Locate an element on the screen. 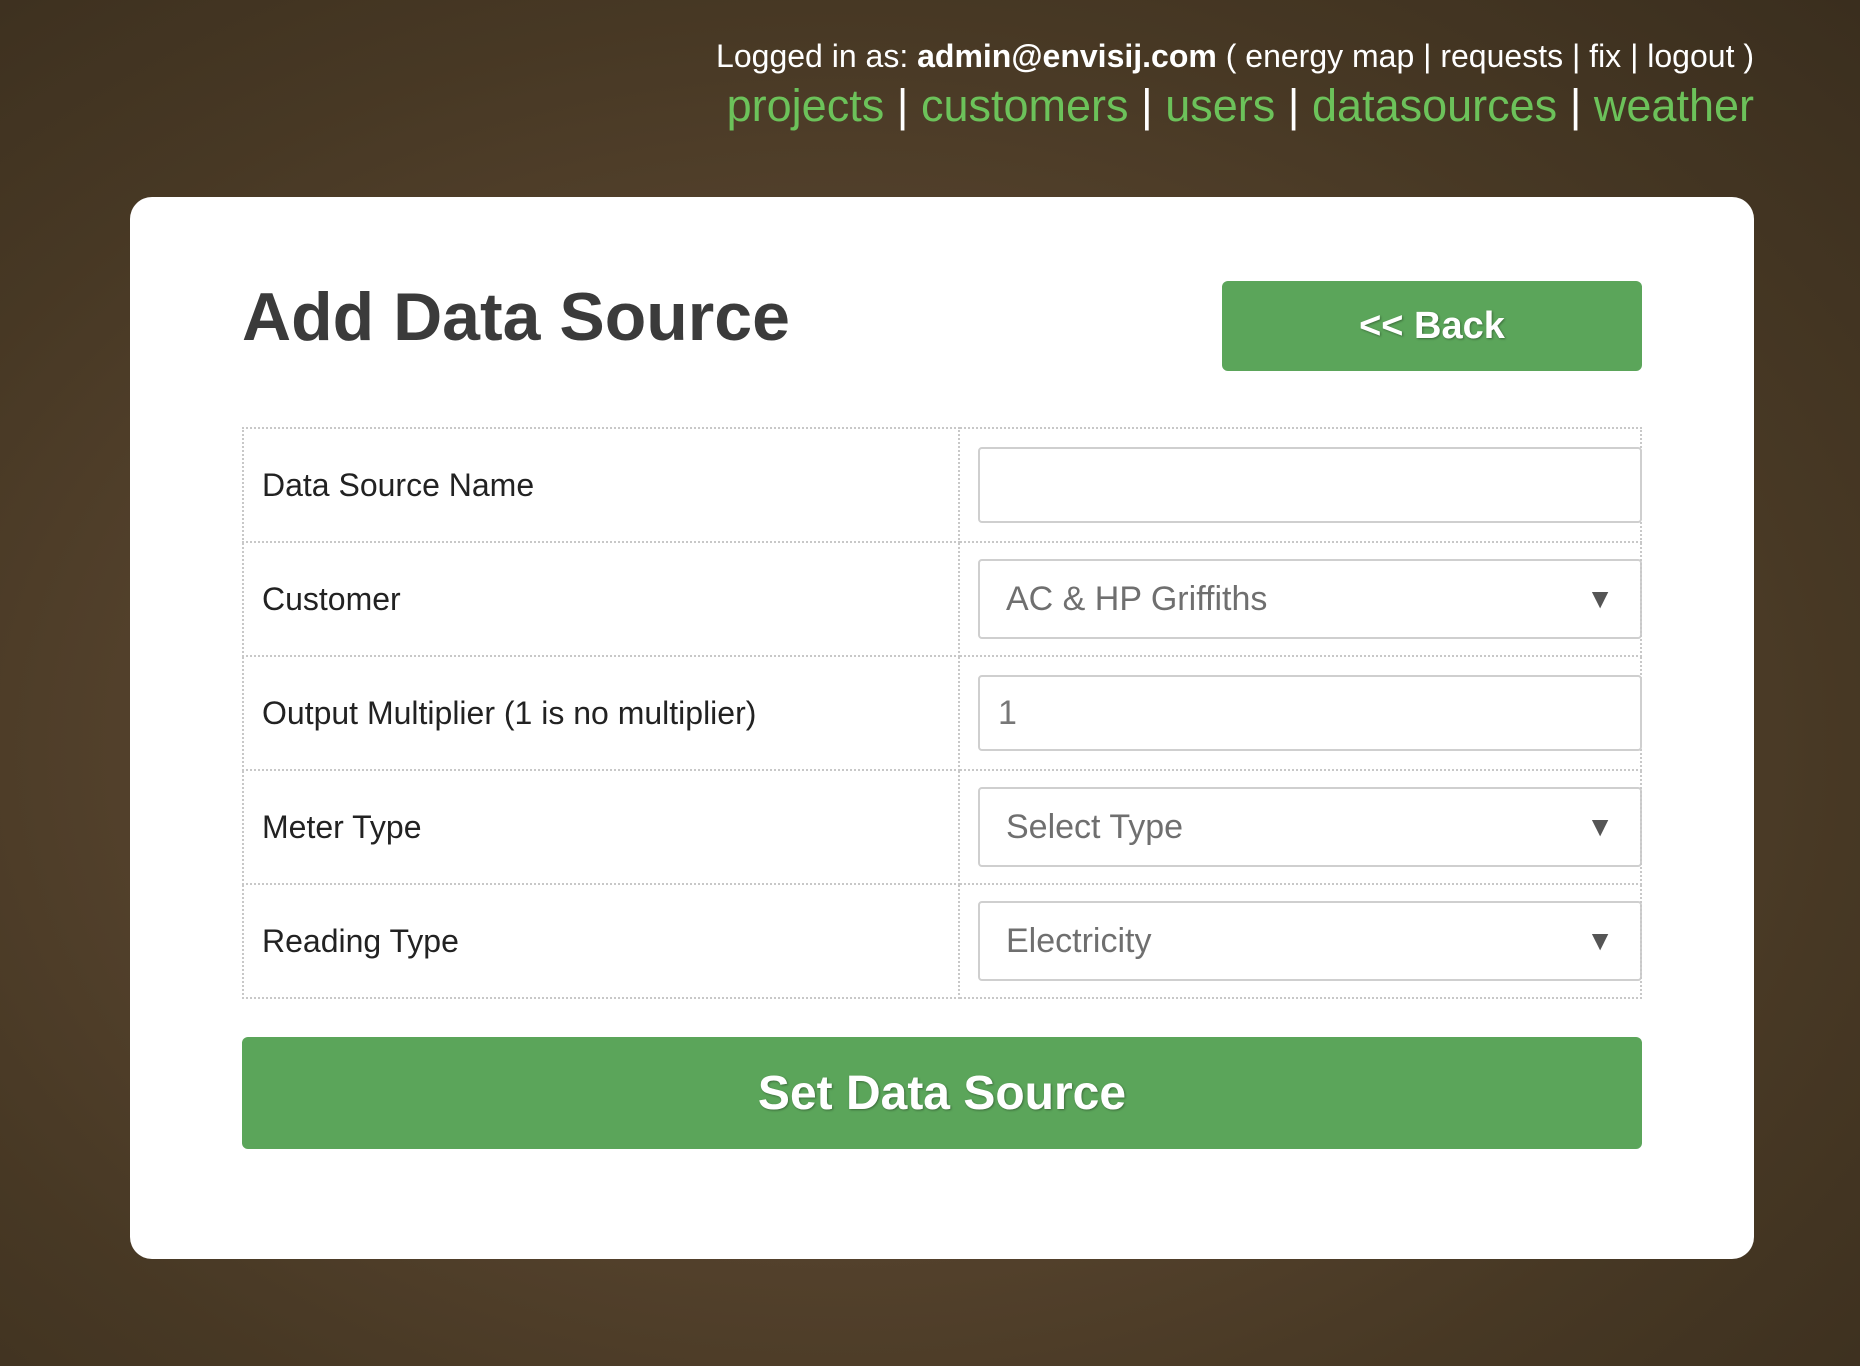 This screenshot has height=1366, width=1860. meter-type-selected-value: Select Type is located at coordinates (1095, 826).